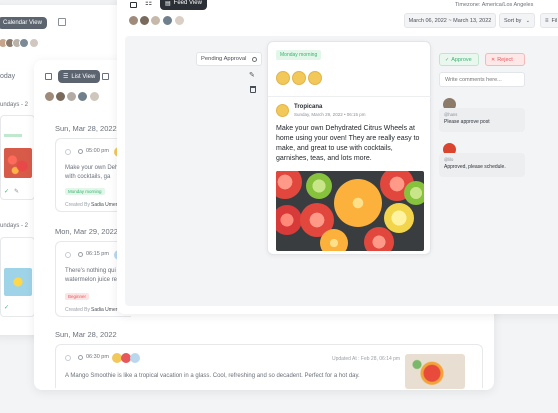 This screenshot has width=558, height=413. Describe the element at coordinates (105, 76) in the screenshot. I see `feed-icon` at that location.